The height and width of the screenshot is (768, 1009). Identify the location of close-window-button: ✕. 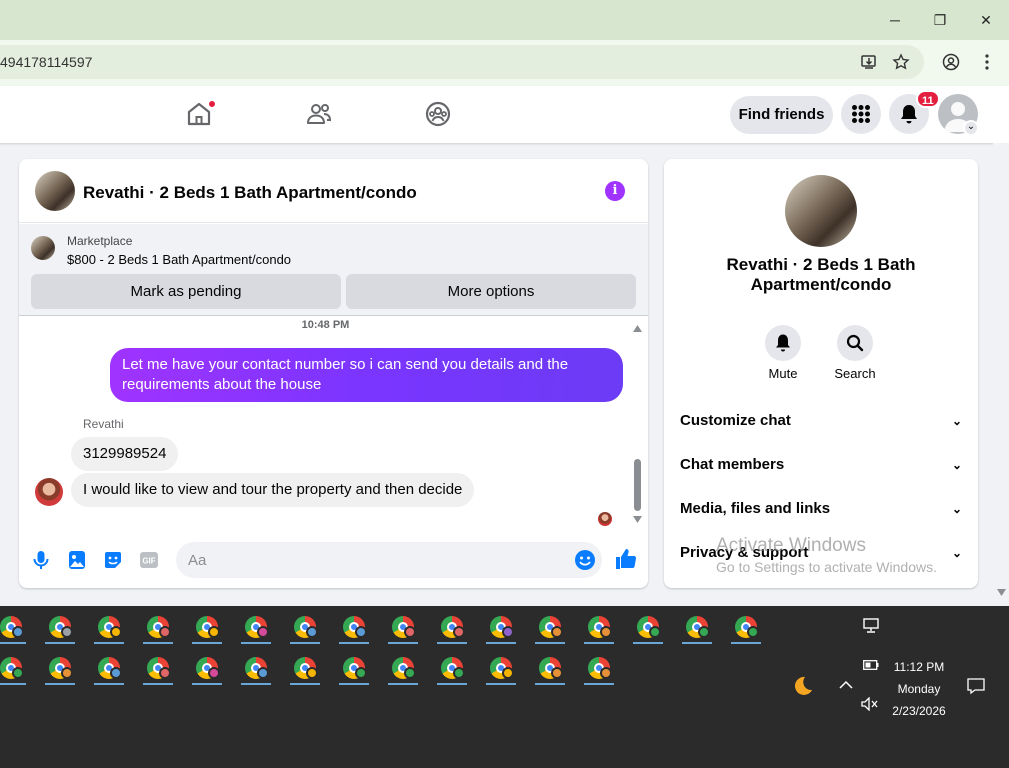
(986, 20).